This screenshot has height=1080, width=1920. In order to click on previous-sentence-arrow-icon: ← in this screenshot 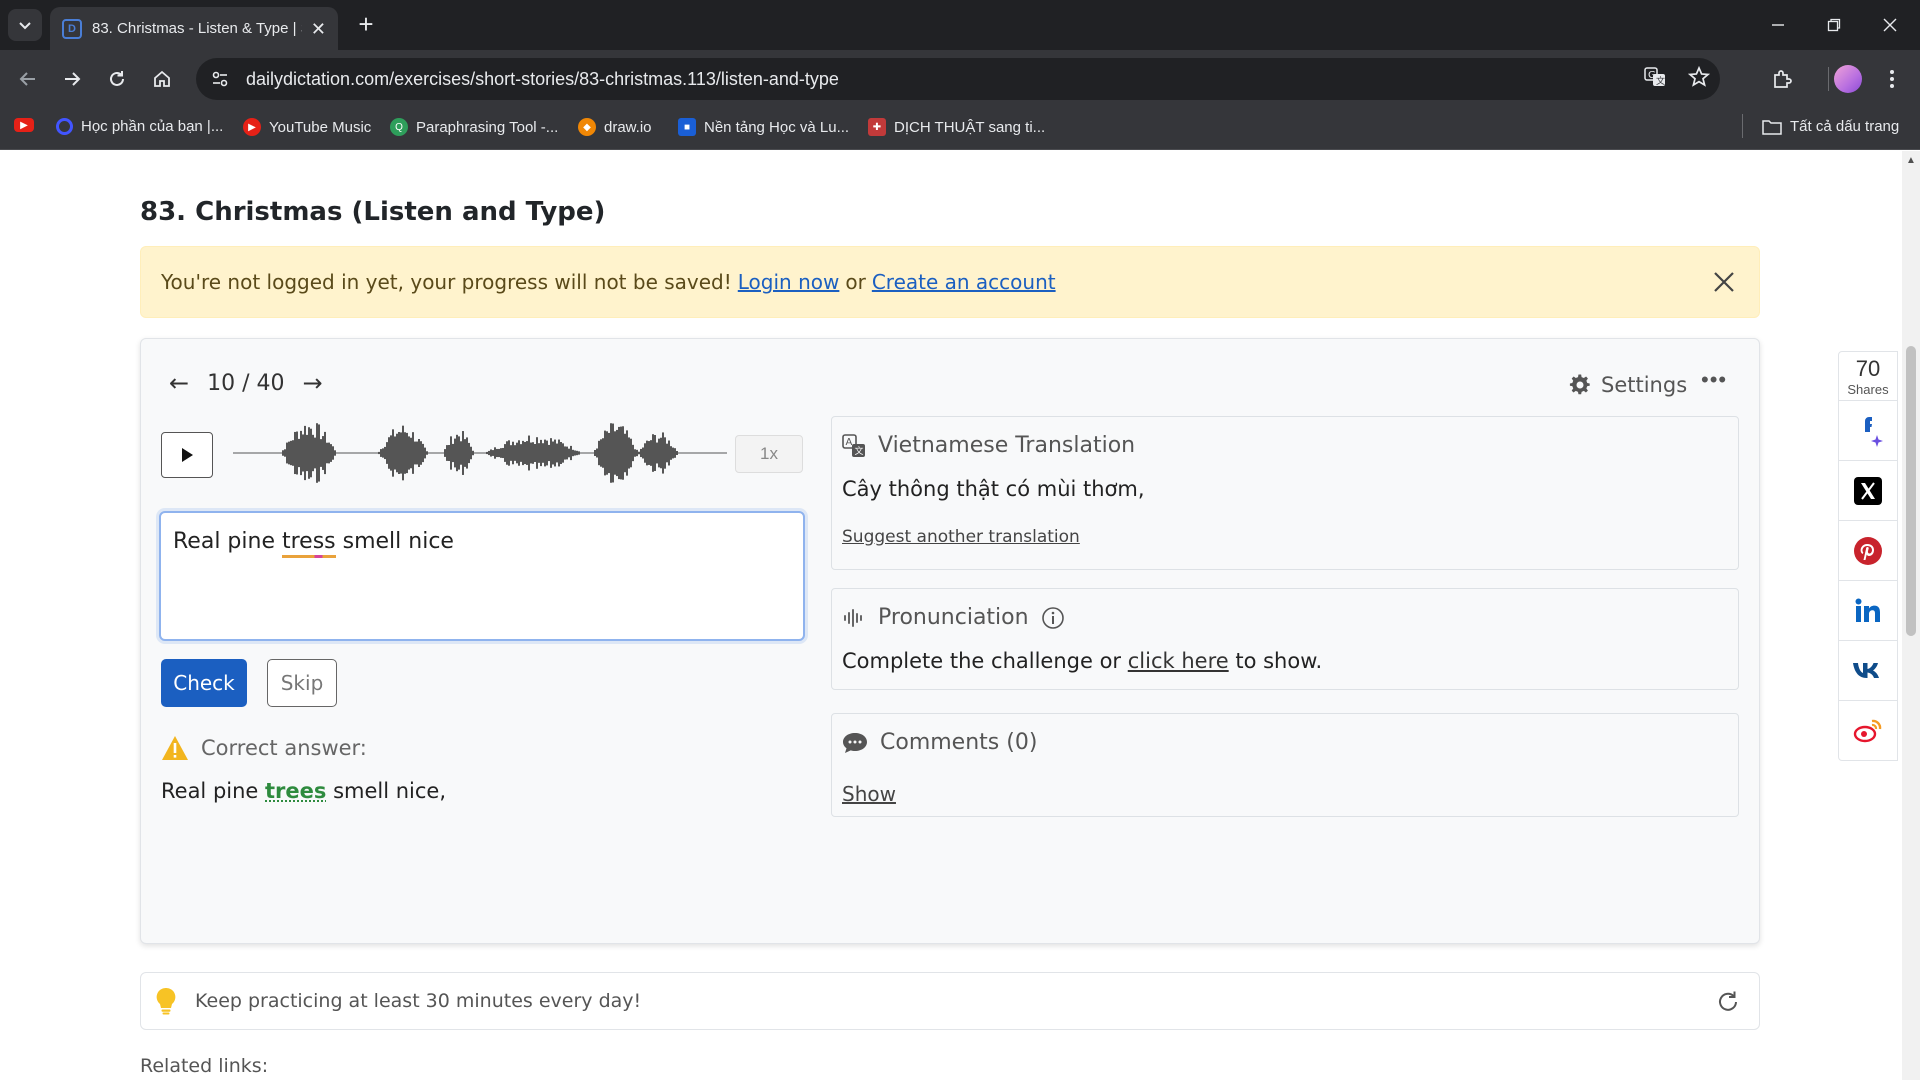, I will do `click(179, 383)`.